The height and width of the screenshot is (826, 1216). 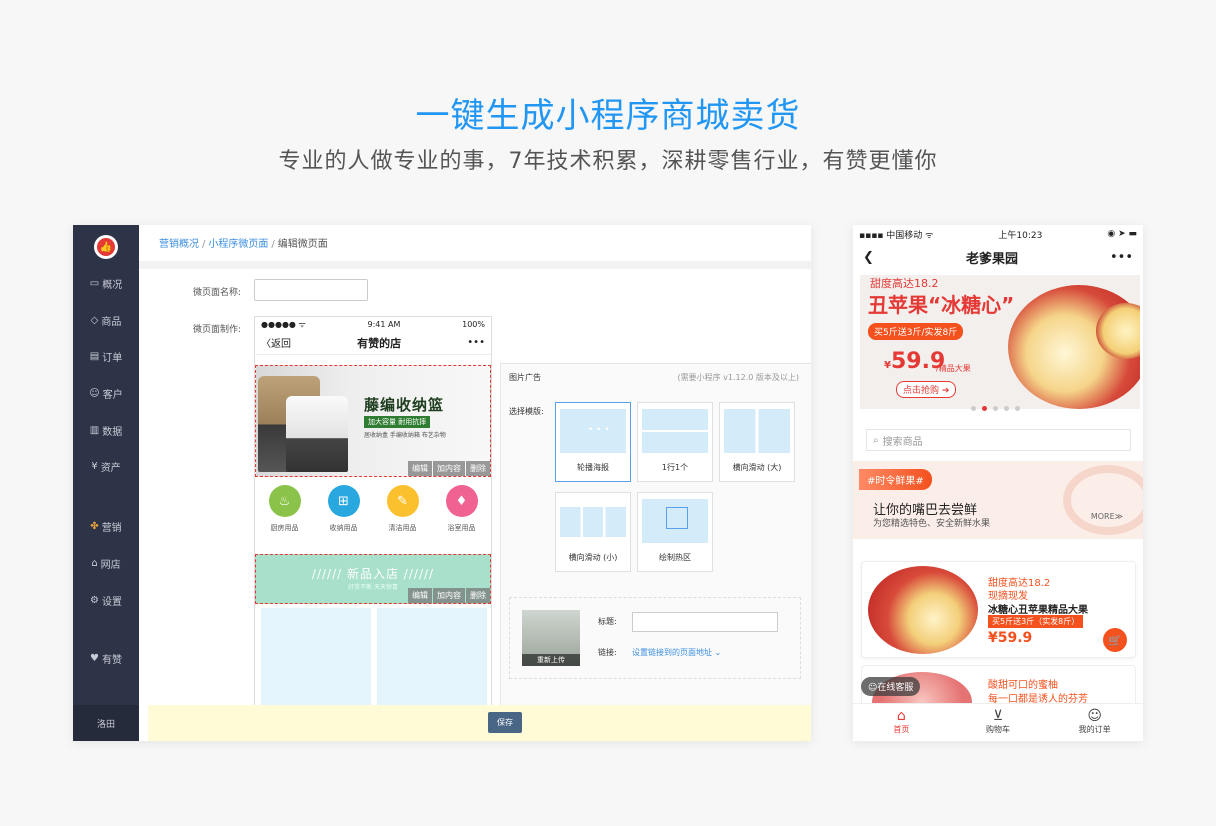 What do you see at coordinates (179, 244) in the screenshot?
I see `breadcrumb-link-marketing: 营销概况` at bounding box center [179, 244].